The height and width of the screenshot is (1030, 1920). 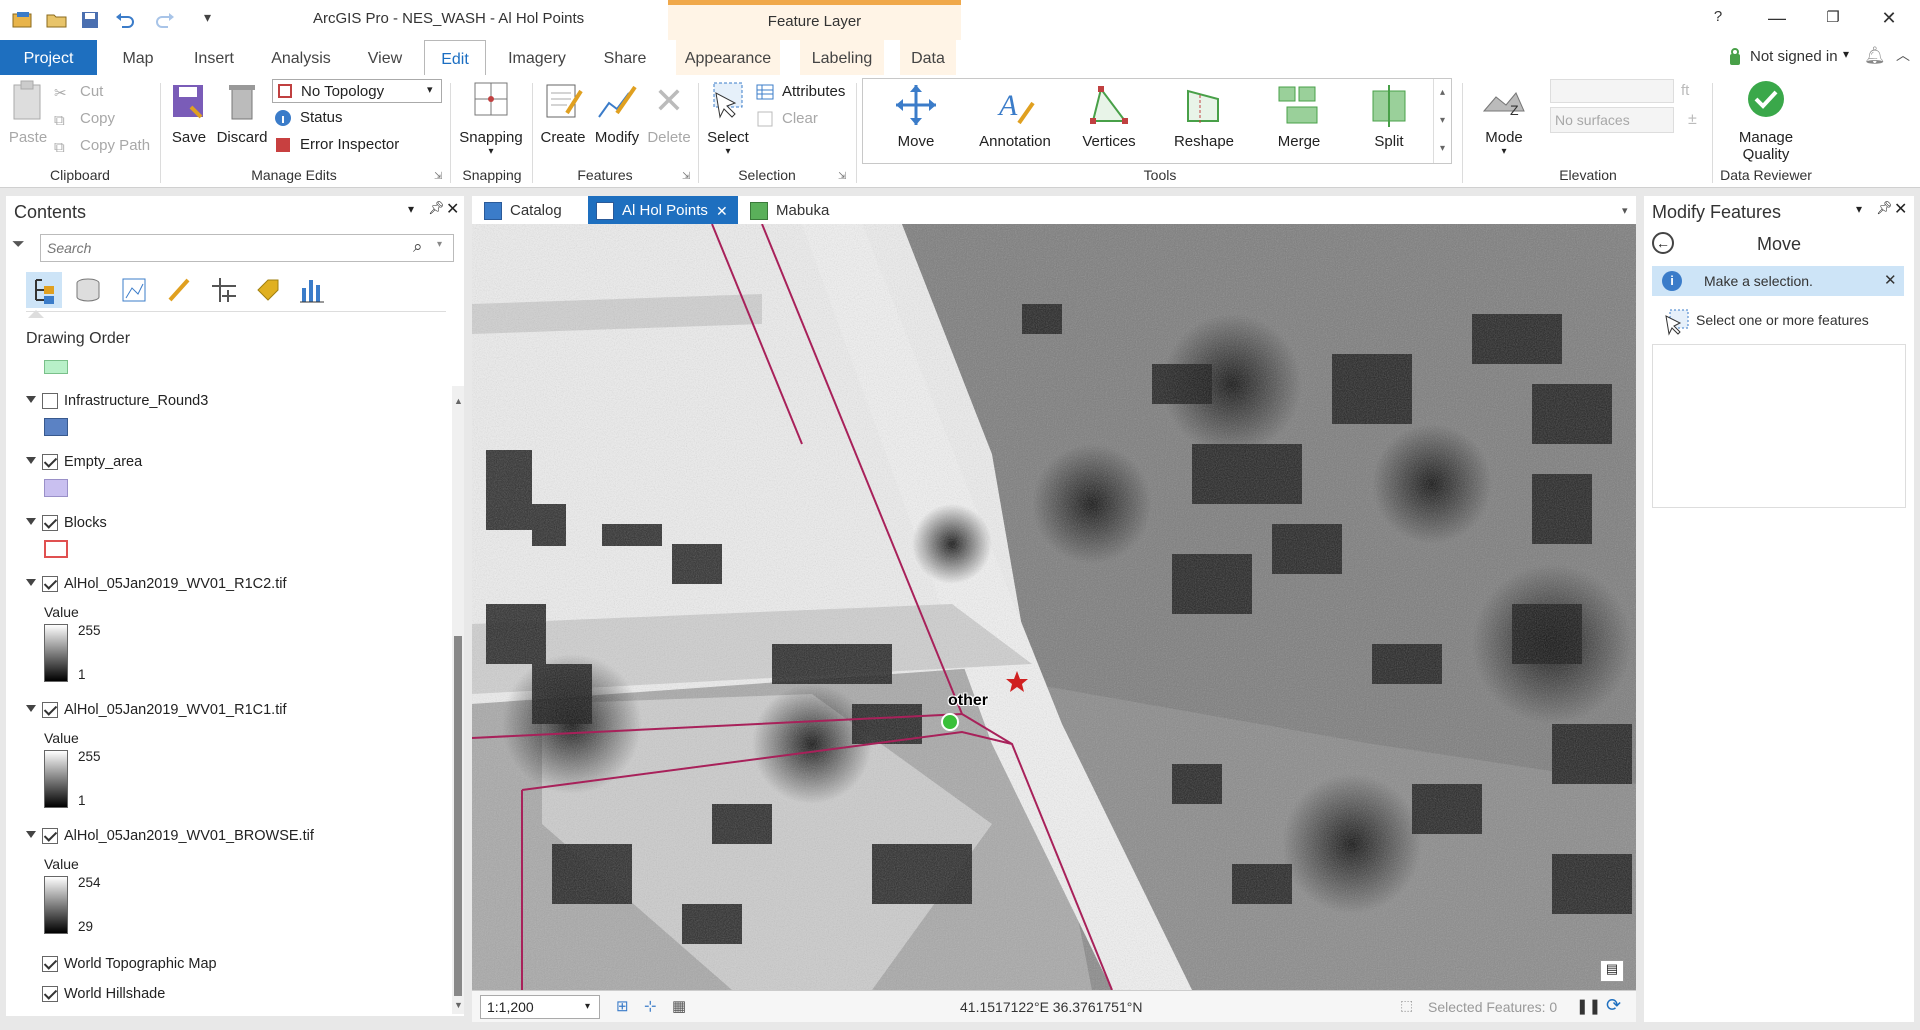 What do you see at coordinates (307, 118) in the screenshot?
I see `status-button: Status` at bounding box center [307, 118].